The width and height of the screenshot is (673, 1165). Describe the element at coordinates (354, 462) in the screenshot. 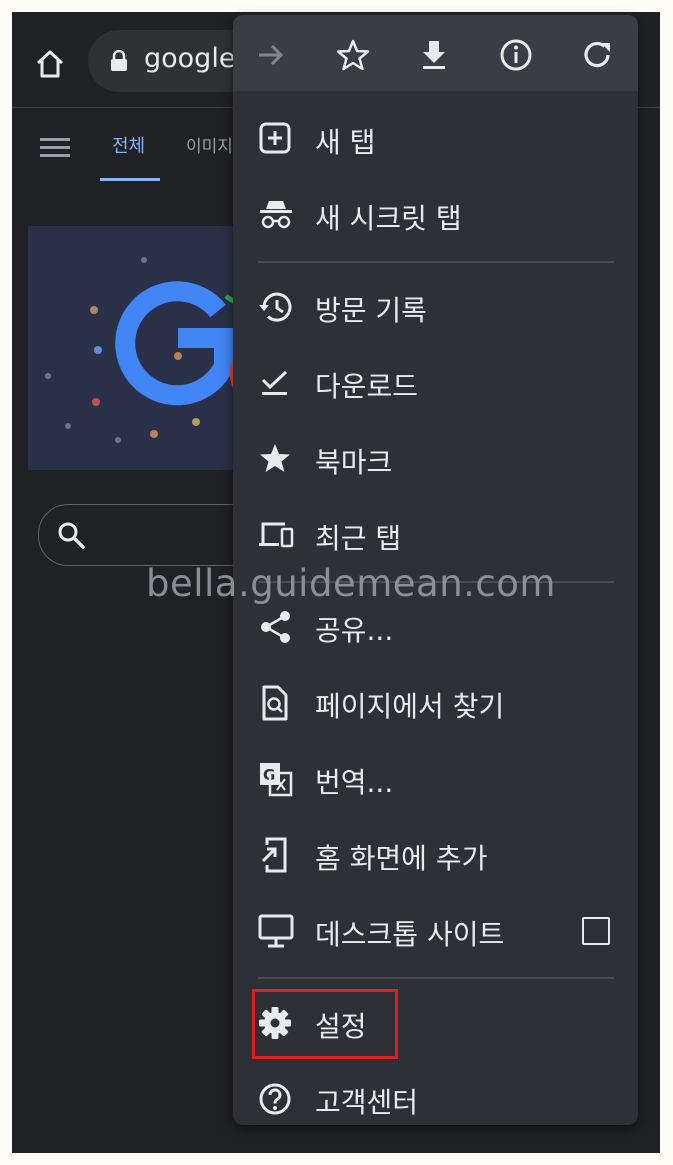

I see `menu-item-label: 북마크` at that location.